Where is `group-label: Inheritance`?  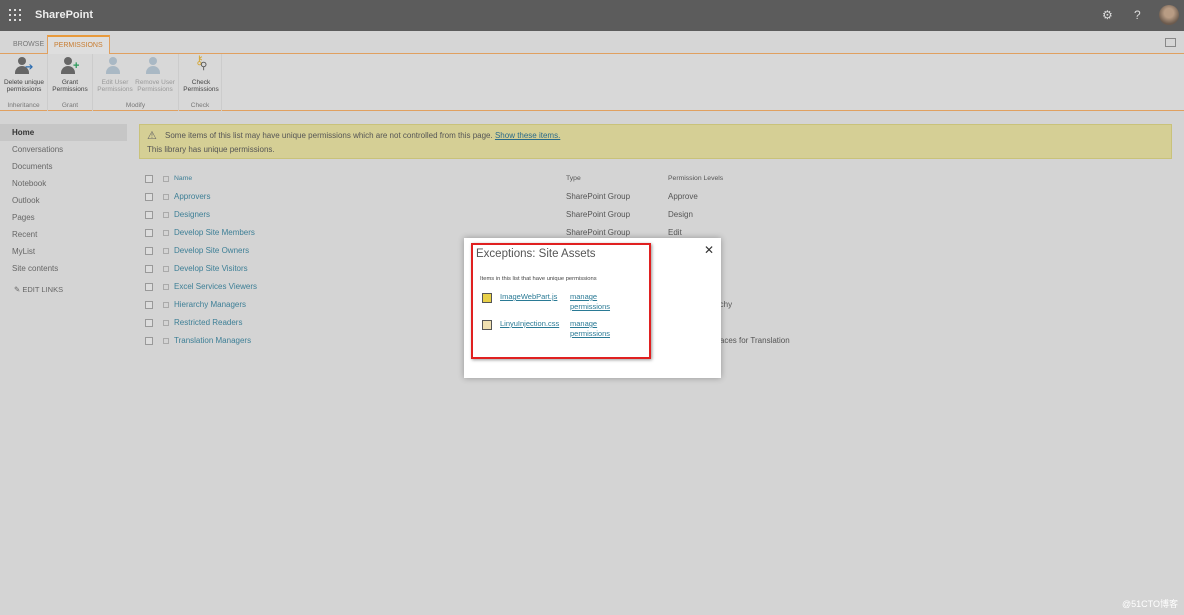
group-label: Inheritance is located at coordinates (23, 105).